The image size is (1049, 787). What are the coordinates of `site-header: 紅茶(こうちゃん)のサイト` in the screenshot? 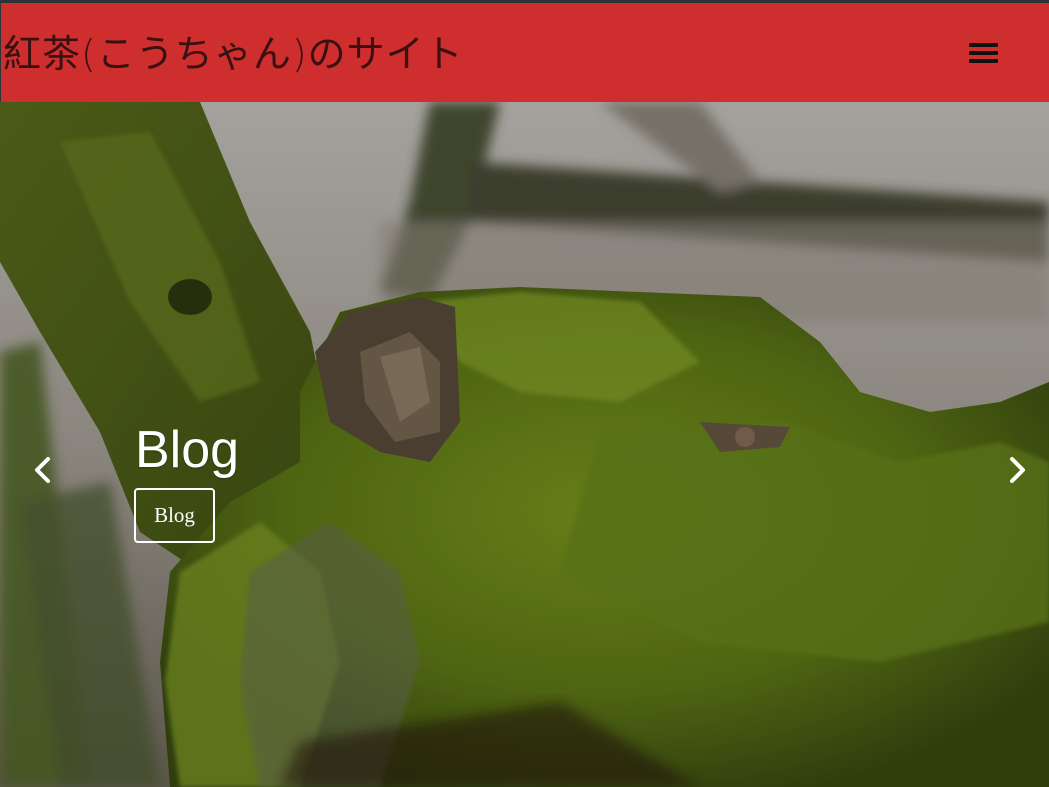 It's located at (524, 52).